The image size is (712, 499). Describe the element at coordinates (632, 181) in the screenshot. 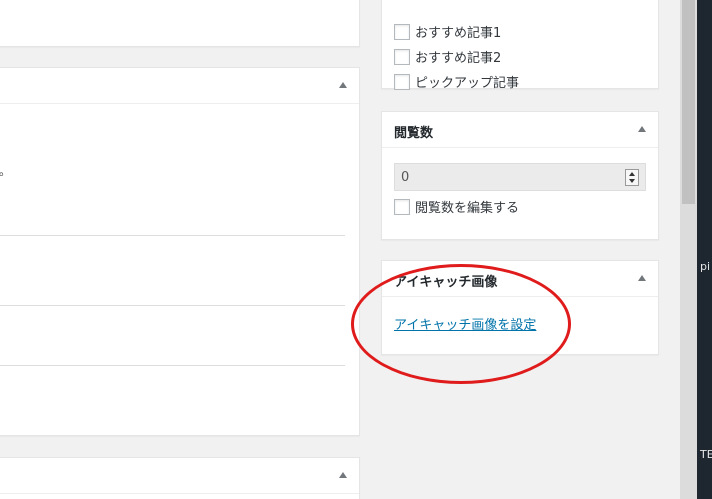

I see `spin-down-icon` at that location.